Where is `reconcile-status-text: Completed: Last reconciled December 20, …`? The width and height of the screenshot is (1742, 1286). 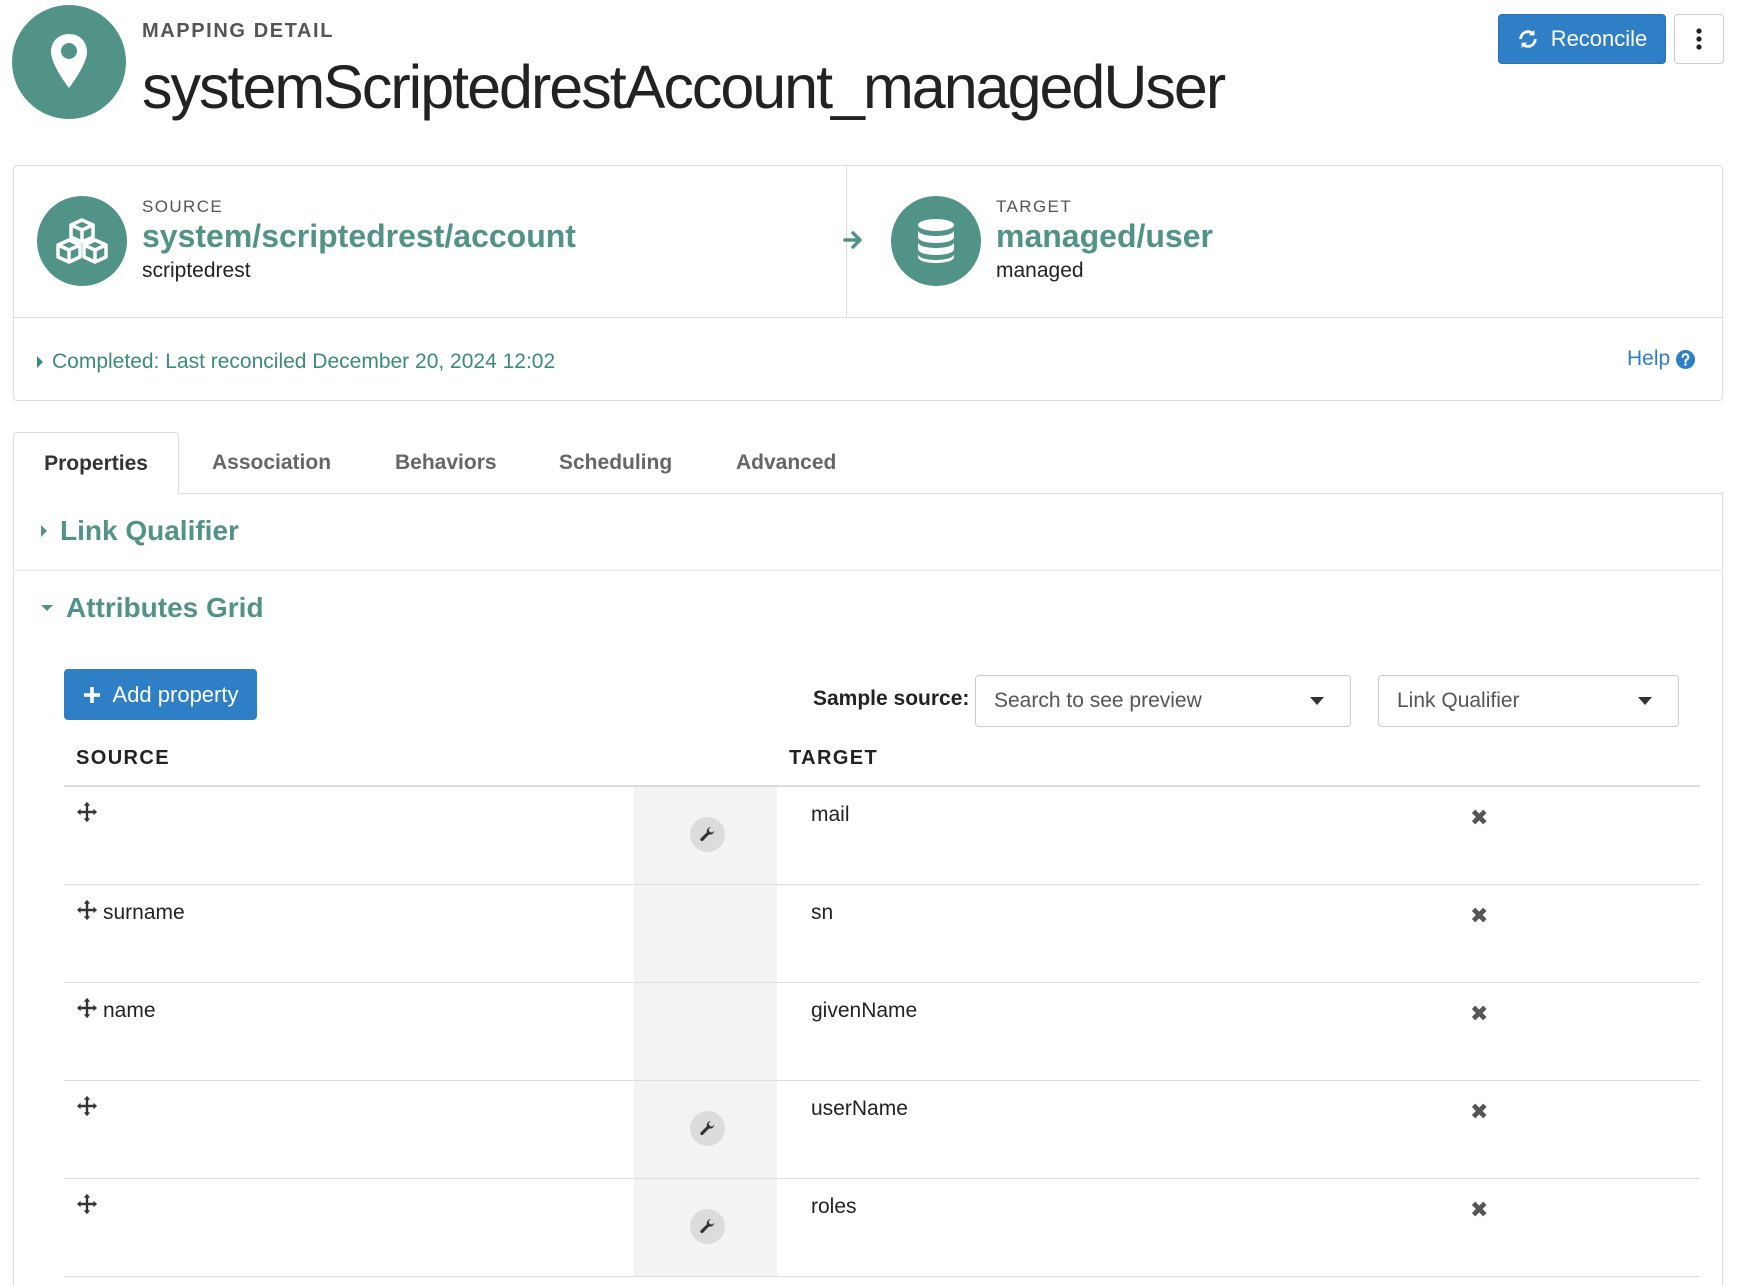 reconcile-status-text: Completed: Last reconciled December 20, … is located at coordinates (304, 361).